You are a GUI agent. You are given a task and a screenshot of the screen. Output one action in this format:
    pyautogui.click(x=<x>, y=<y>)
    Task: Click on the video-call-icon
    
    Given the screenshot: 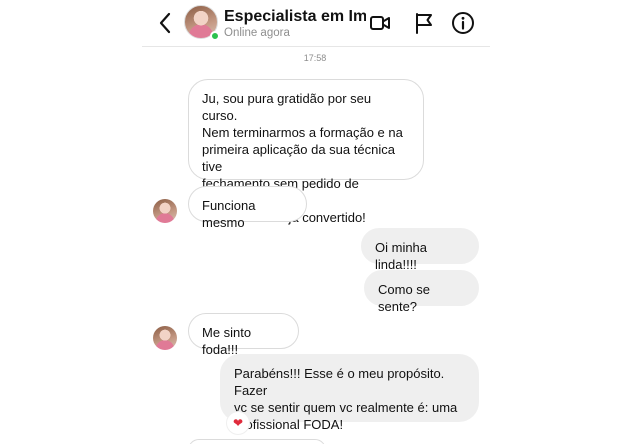 What is the action you would take?
    pyautogui.click(x=380, y=23)
    